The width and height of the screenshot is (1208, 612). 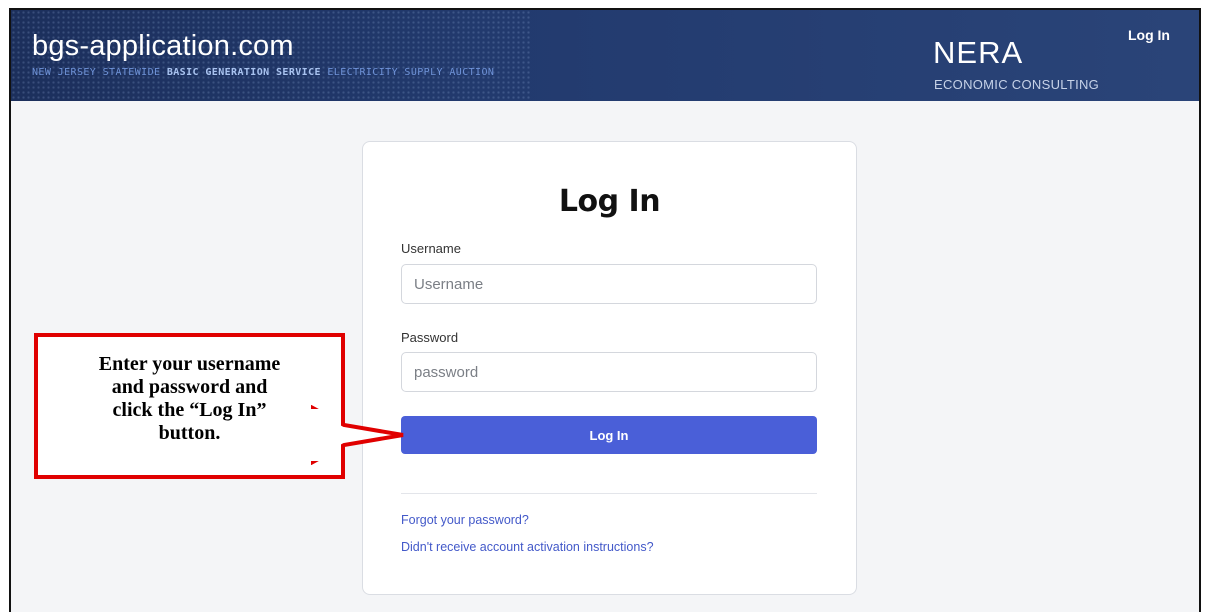 I want to click on callout-line: button., so click(x=189, y=433).